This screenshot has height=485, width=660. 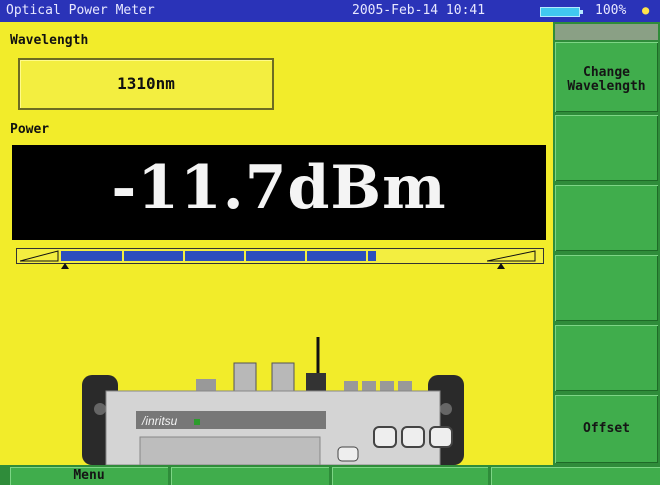 What do you see at coordinates (501, 266) in the screenshot?
I see `max-marker-icon` at bounding box center [501, 266].